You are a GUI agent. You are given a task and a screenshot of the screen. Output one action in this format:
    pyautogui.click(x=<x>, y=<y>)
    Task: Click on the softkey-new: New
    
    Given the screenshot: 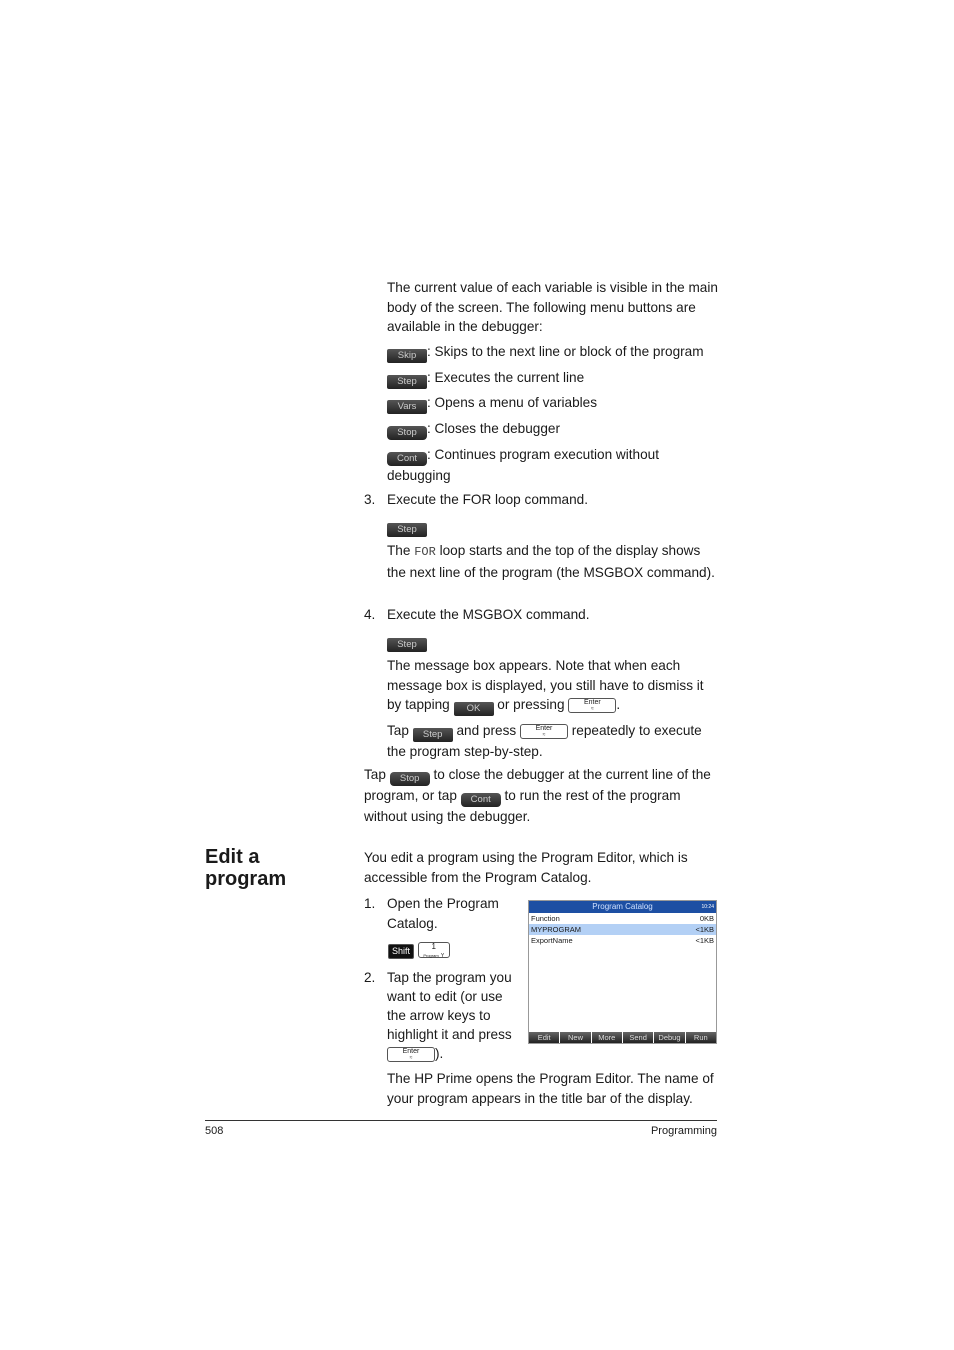 What is the action you would take?
    pyautogui.click(x=575, y=1037)
    